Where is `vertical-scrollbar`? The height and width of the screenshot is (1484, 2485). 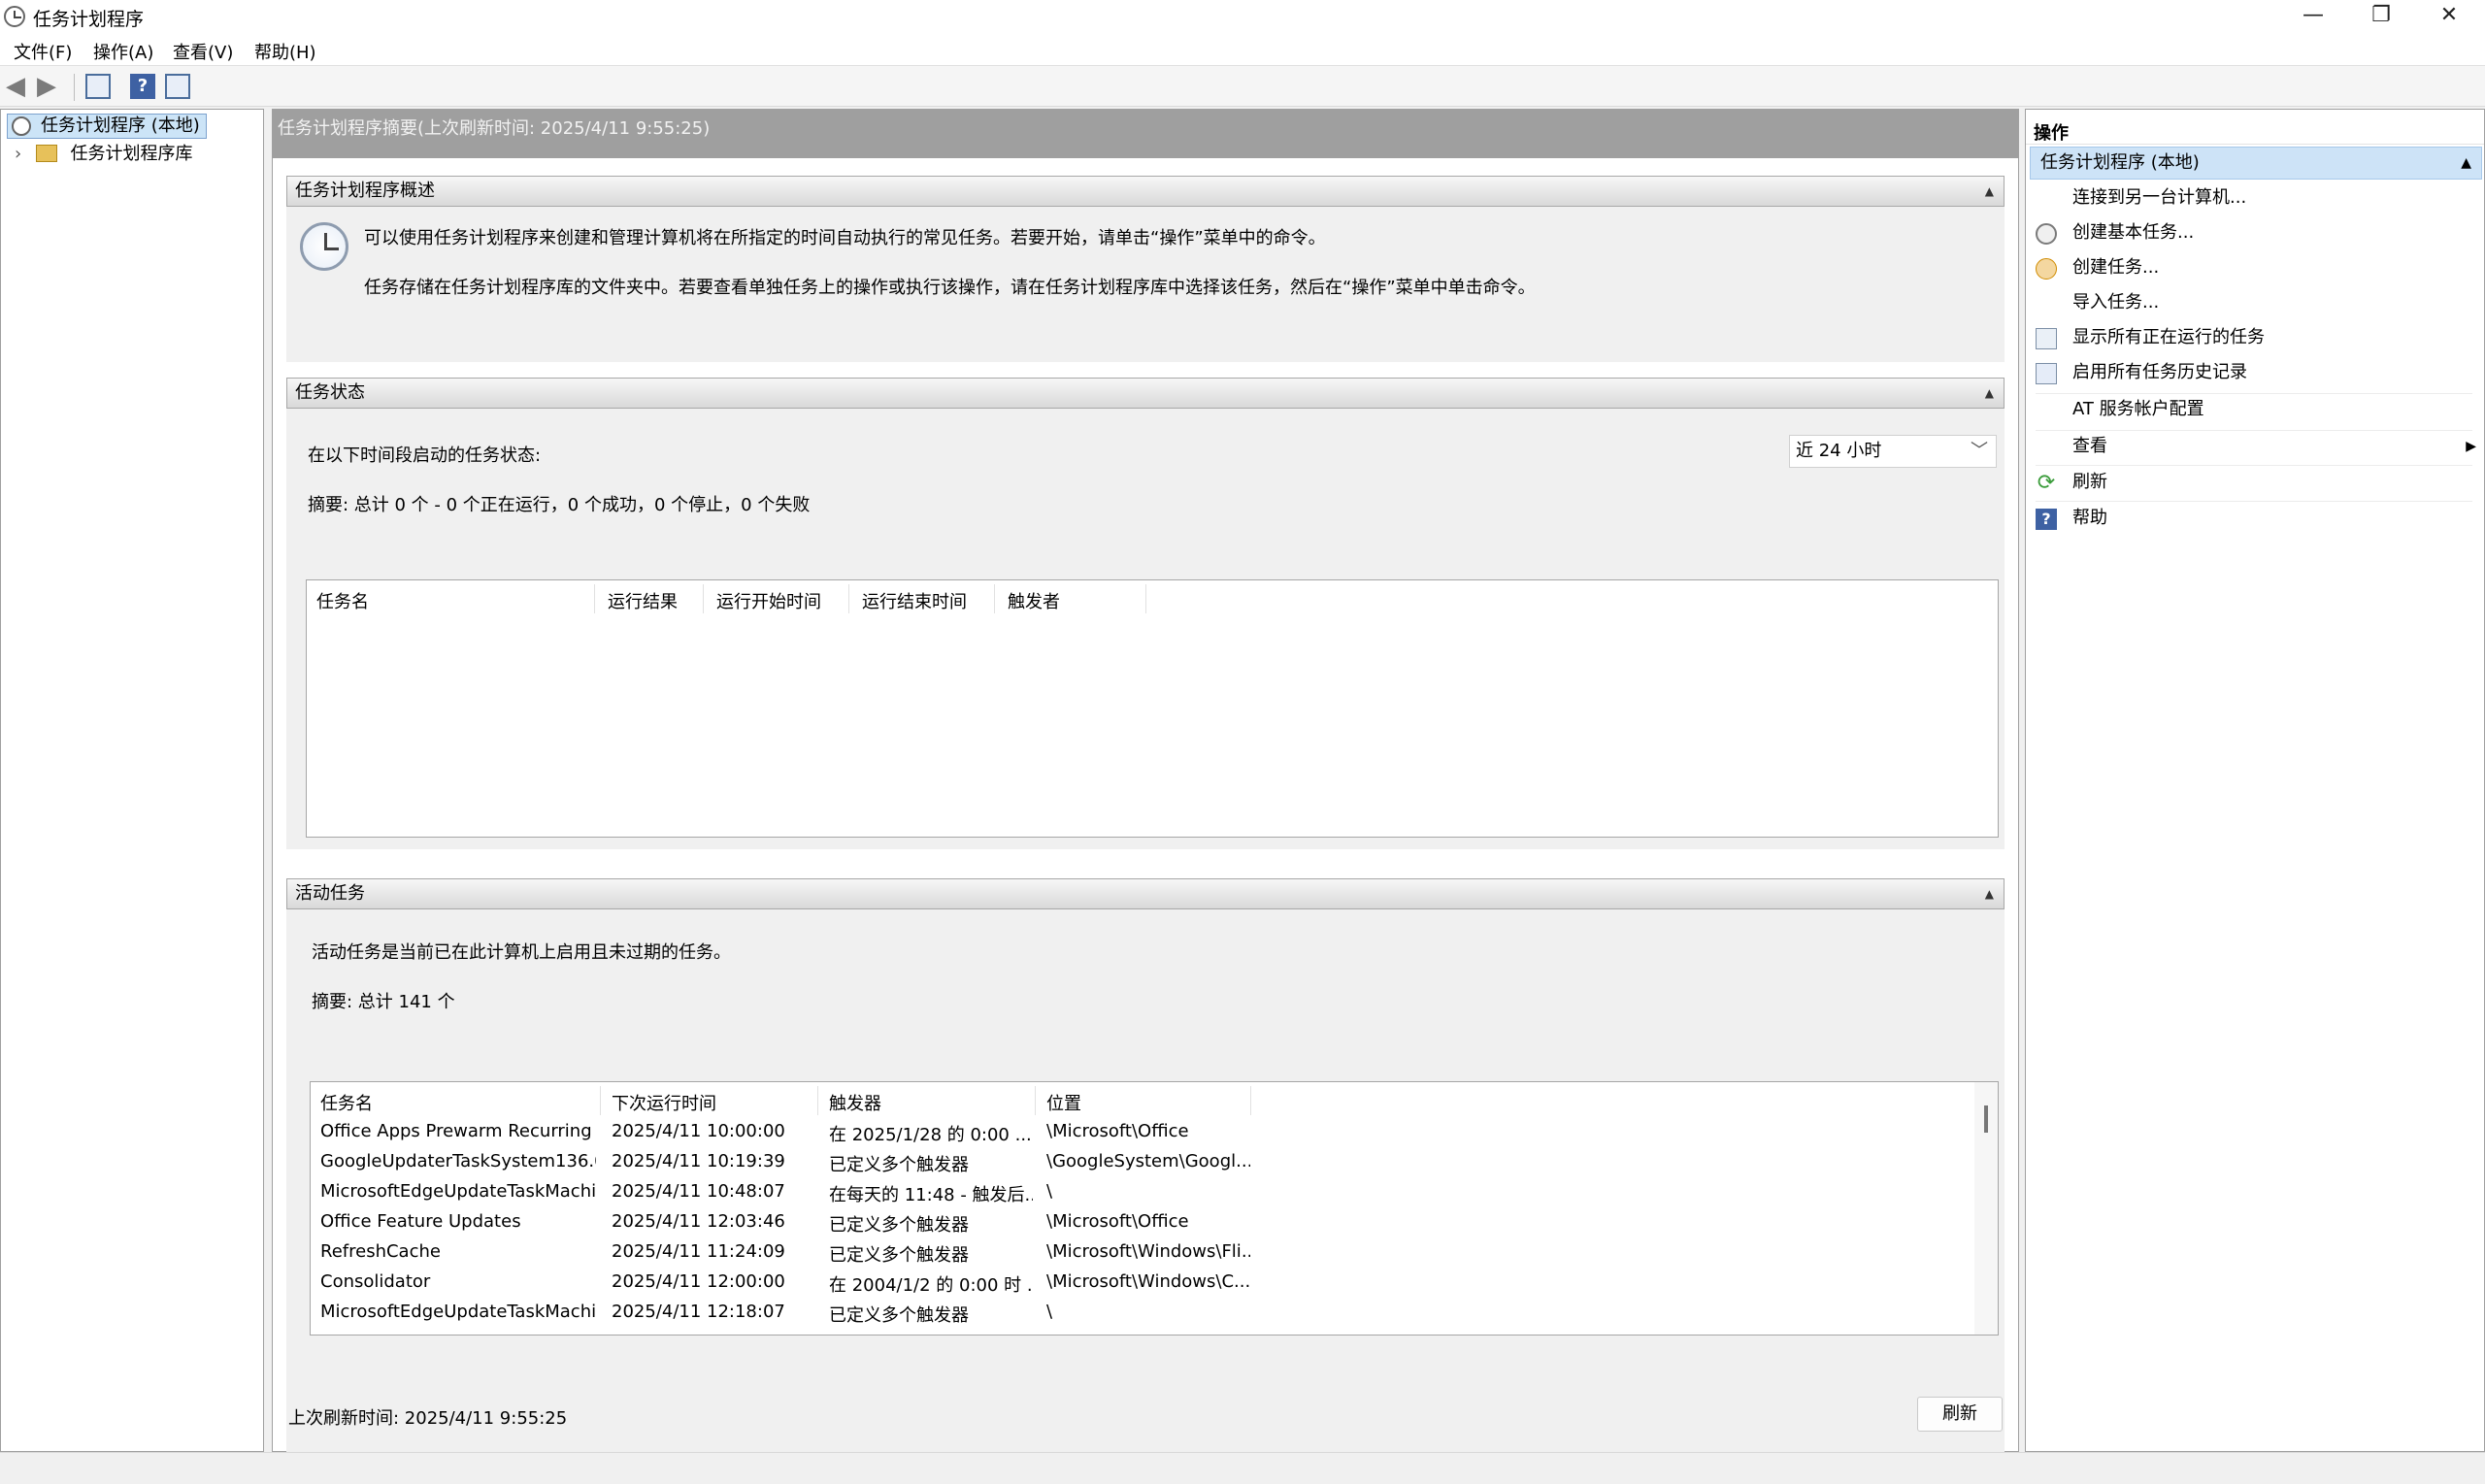 vertical-scrollbar is located at coordinates (1986, 1208).